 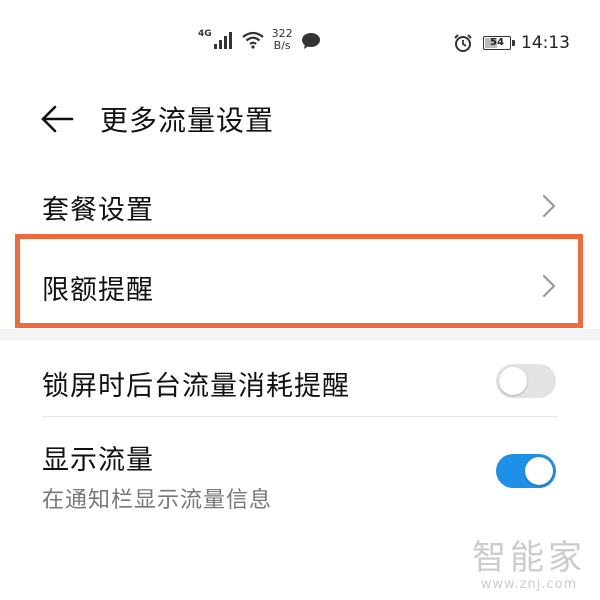 I want to click on signal-strength-icon, so click(x=223, y=40).